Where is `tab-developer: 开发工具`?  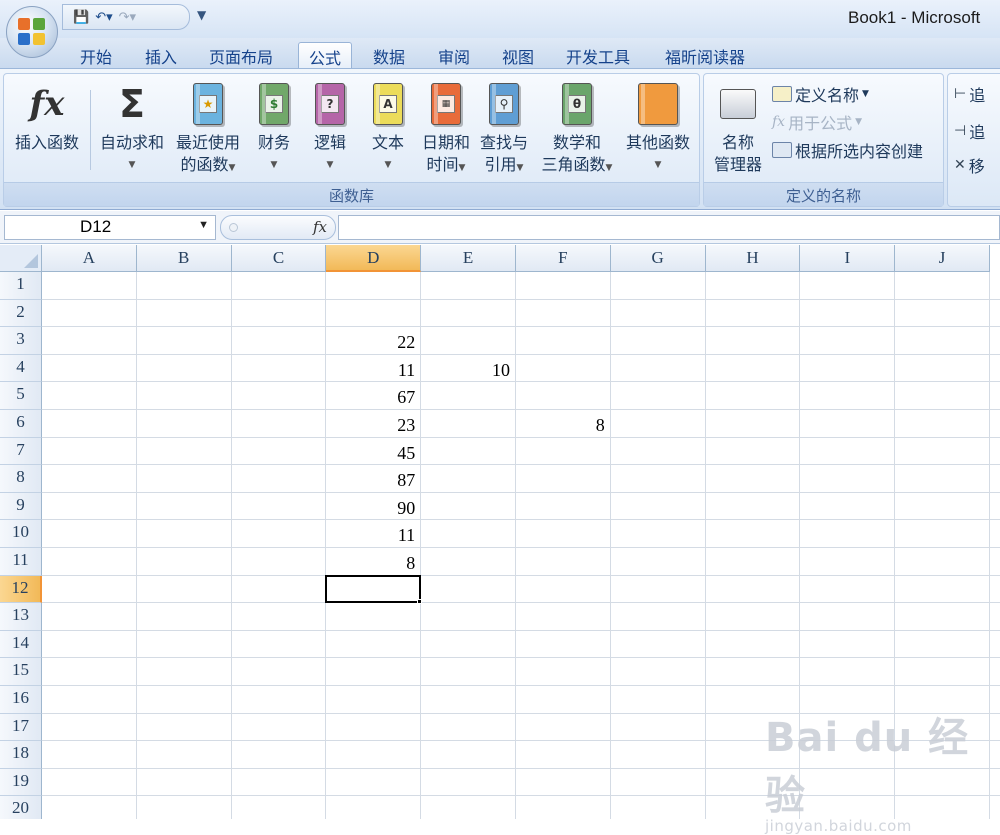
tab-developer: 开发工具 is located at coordinates (598, 55).